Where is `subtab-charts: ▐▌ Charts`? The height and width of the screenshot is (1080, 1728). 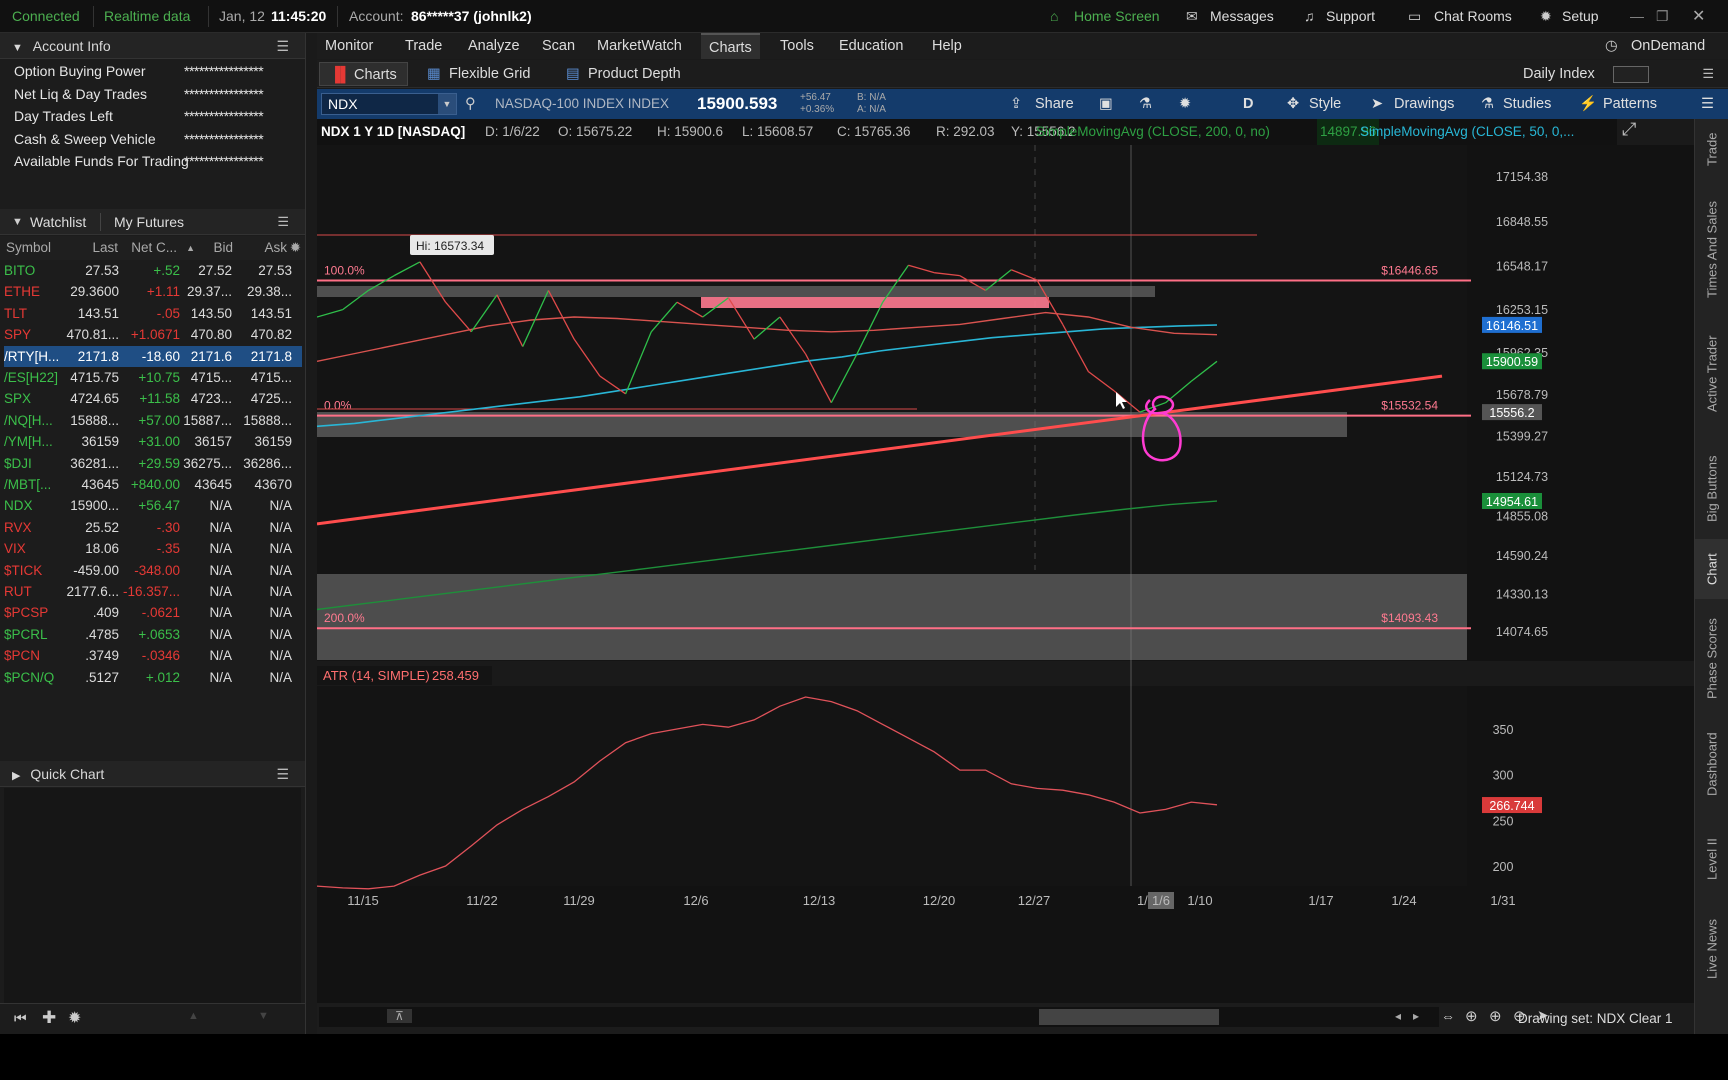 subtab-charts: ▐▌ Charts is located at coordinates (363, 74).